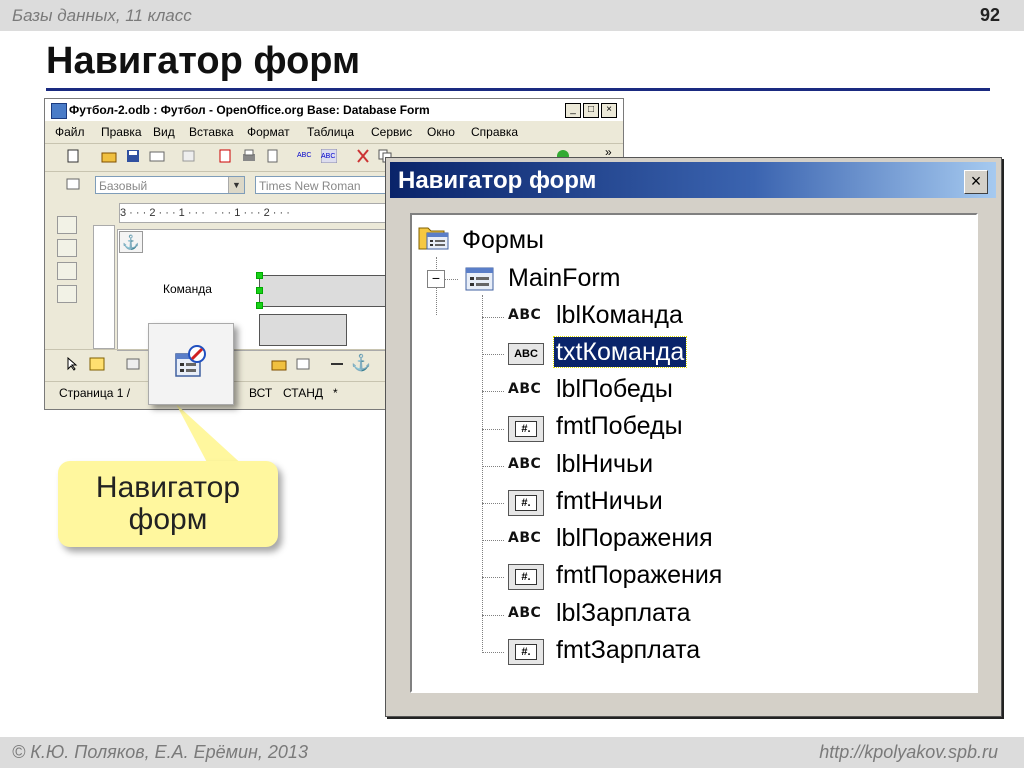 The height and width of the screenshot is (768, 1024). What do you see at coordinates (526, 354) in the screenshot?
I see `textbox-abc-icon: ABC` at bounding box center [526, 354].